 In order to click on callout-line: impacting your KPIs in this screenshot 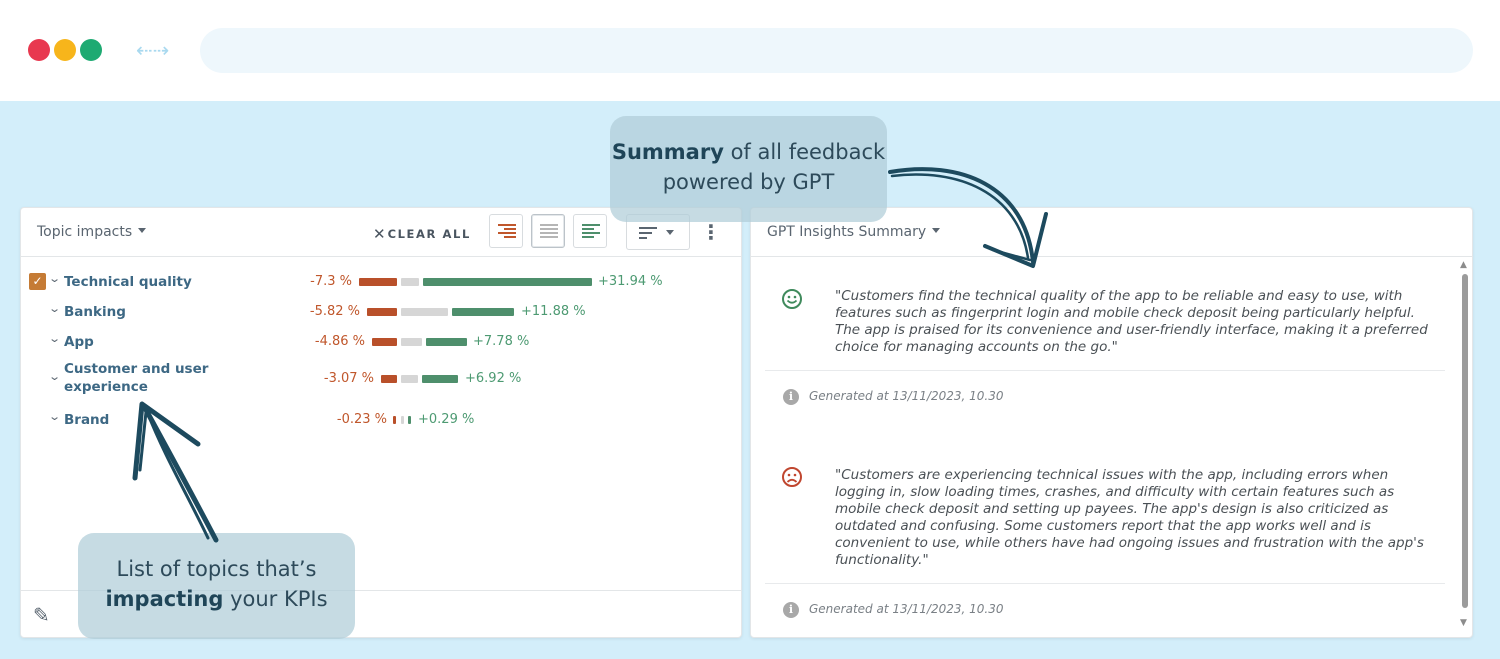, I will do `click(216, 599)`.